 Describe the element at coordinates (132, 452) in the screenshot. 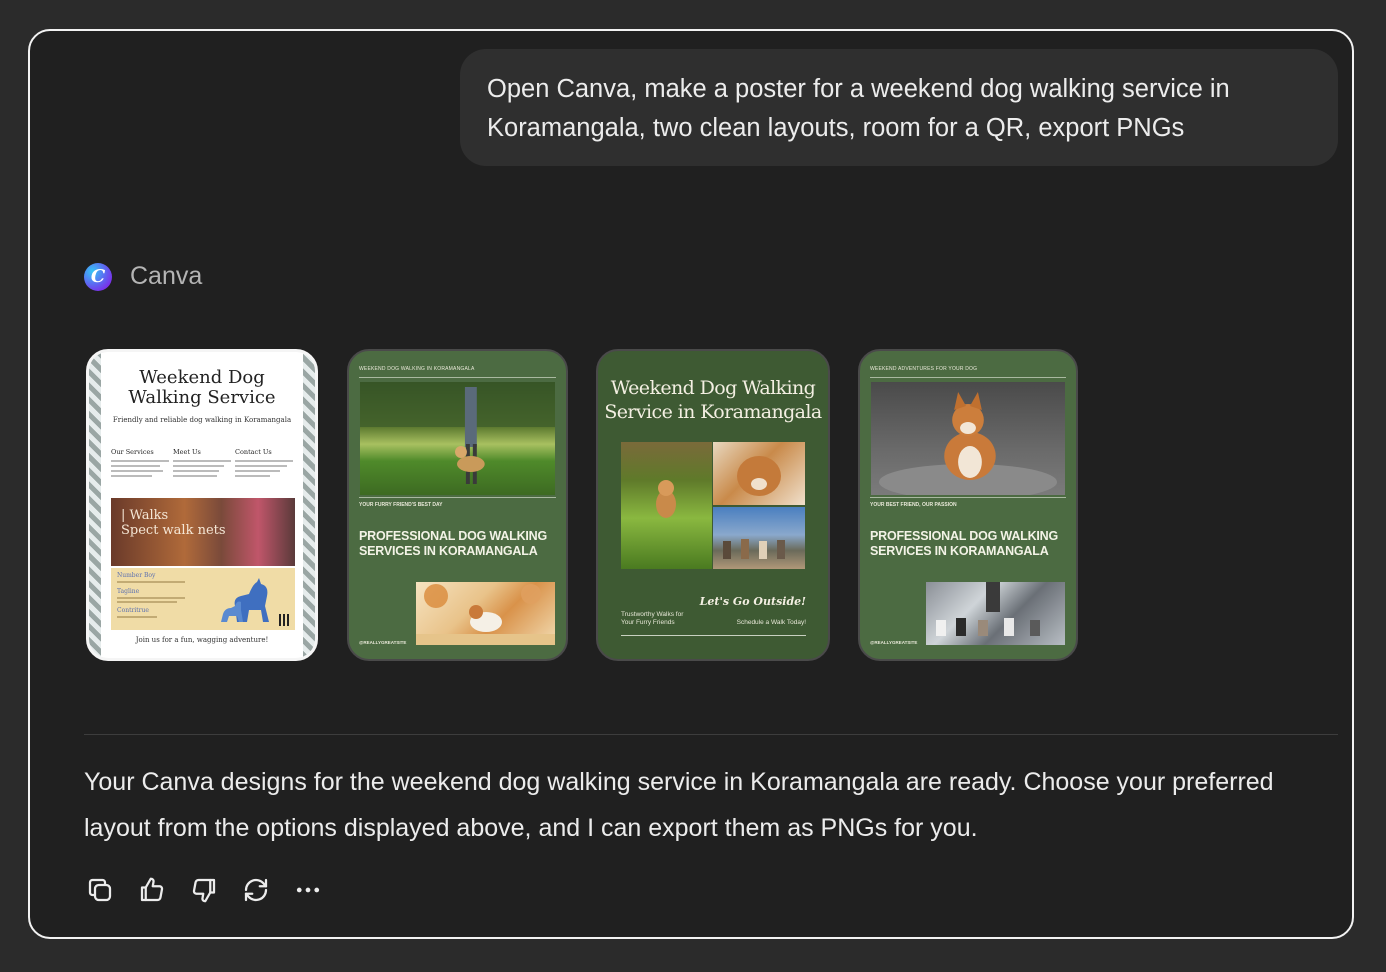

I see `design-1-column-heading: Our Services` at that location.